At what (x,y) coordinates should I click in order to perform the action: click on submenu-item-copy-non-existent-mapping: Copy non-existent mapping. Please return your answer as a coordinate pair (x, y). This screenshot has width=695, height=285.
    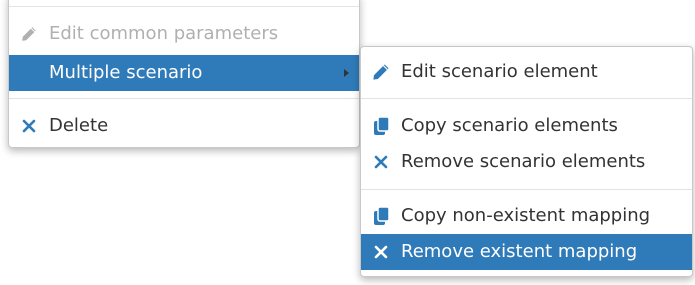
    Looking at the image, I should click on (526, 216).